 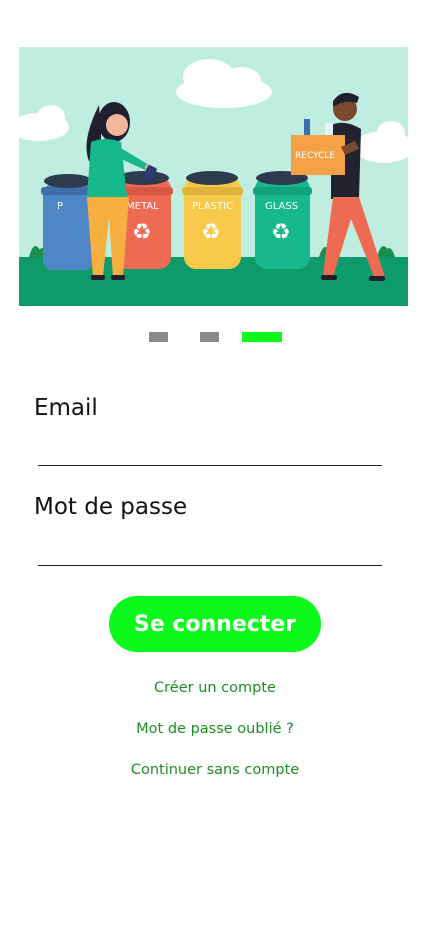 I want to click on bin-label-p: P, so click(x=60, y=206).